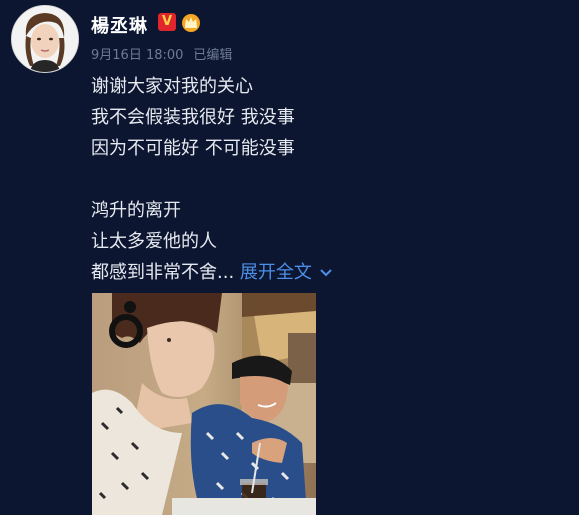 The width and height of the screenshot is (579, 515). Describe the element at coordinates (172, 86) in the screenshot. I see `post-text-line: 谢谢大家对我的关心` at that location.